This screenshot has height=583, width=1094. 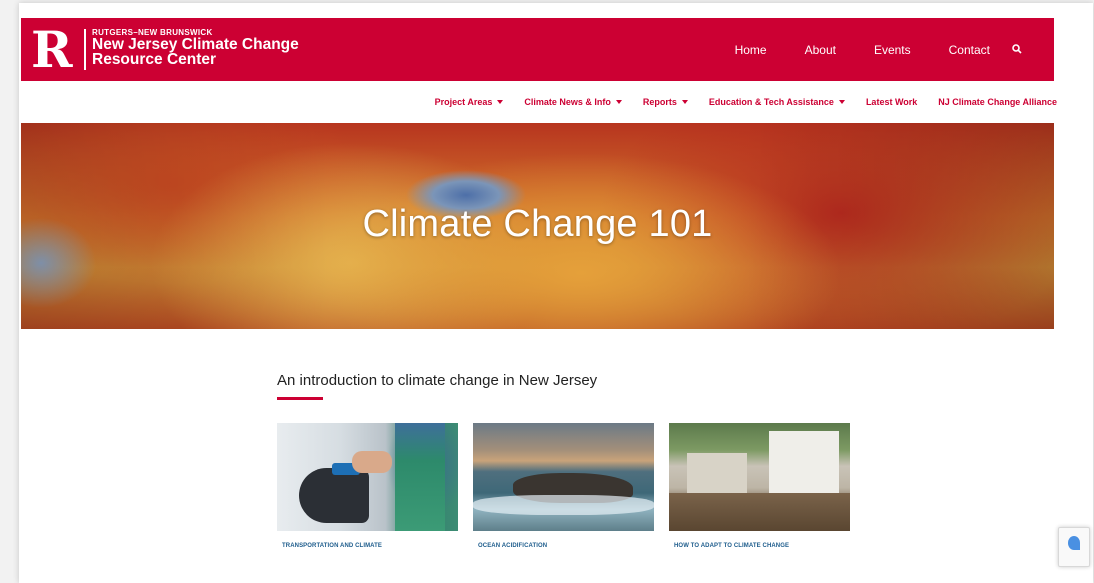 I want to click on nav-home: Home, so click(x=751, y=50).